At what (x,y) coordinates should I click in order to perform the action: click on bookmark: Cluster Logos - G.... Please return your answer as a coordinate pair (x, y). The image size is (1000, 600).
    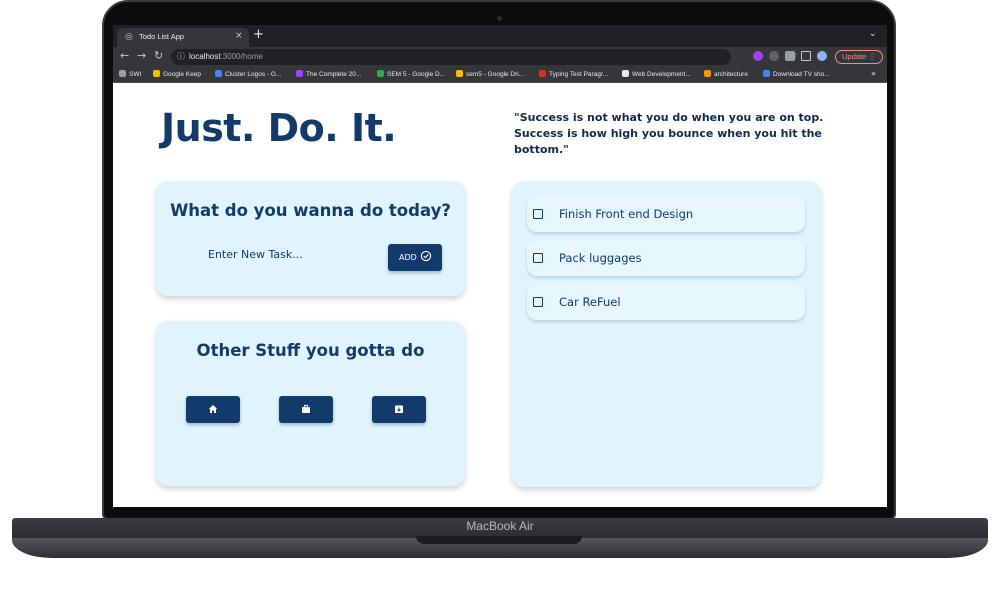
    Looking at the image, I should click on (248, 74).